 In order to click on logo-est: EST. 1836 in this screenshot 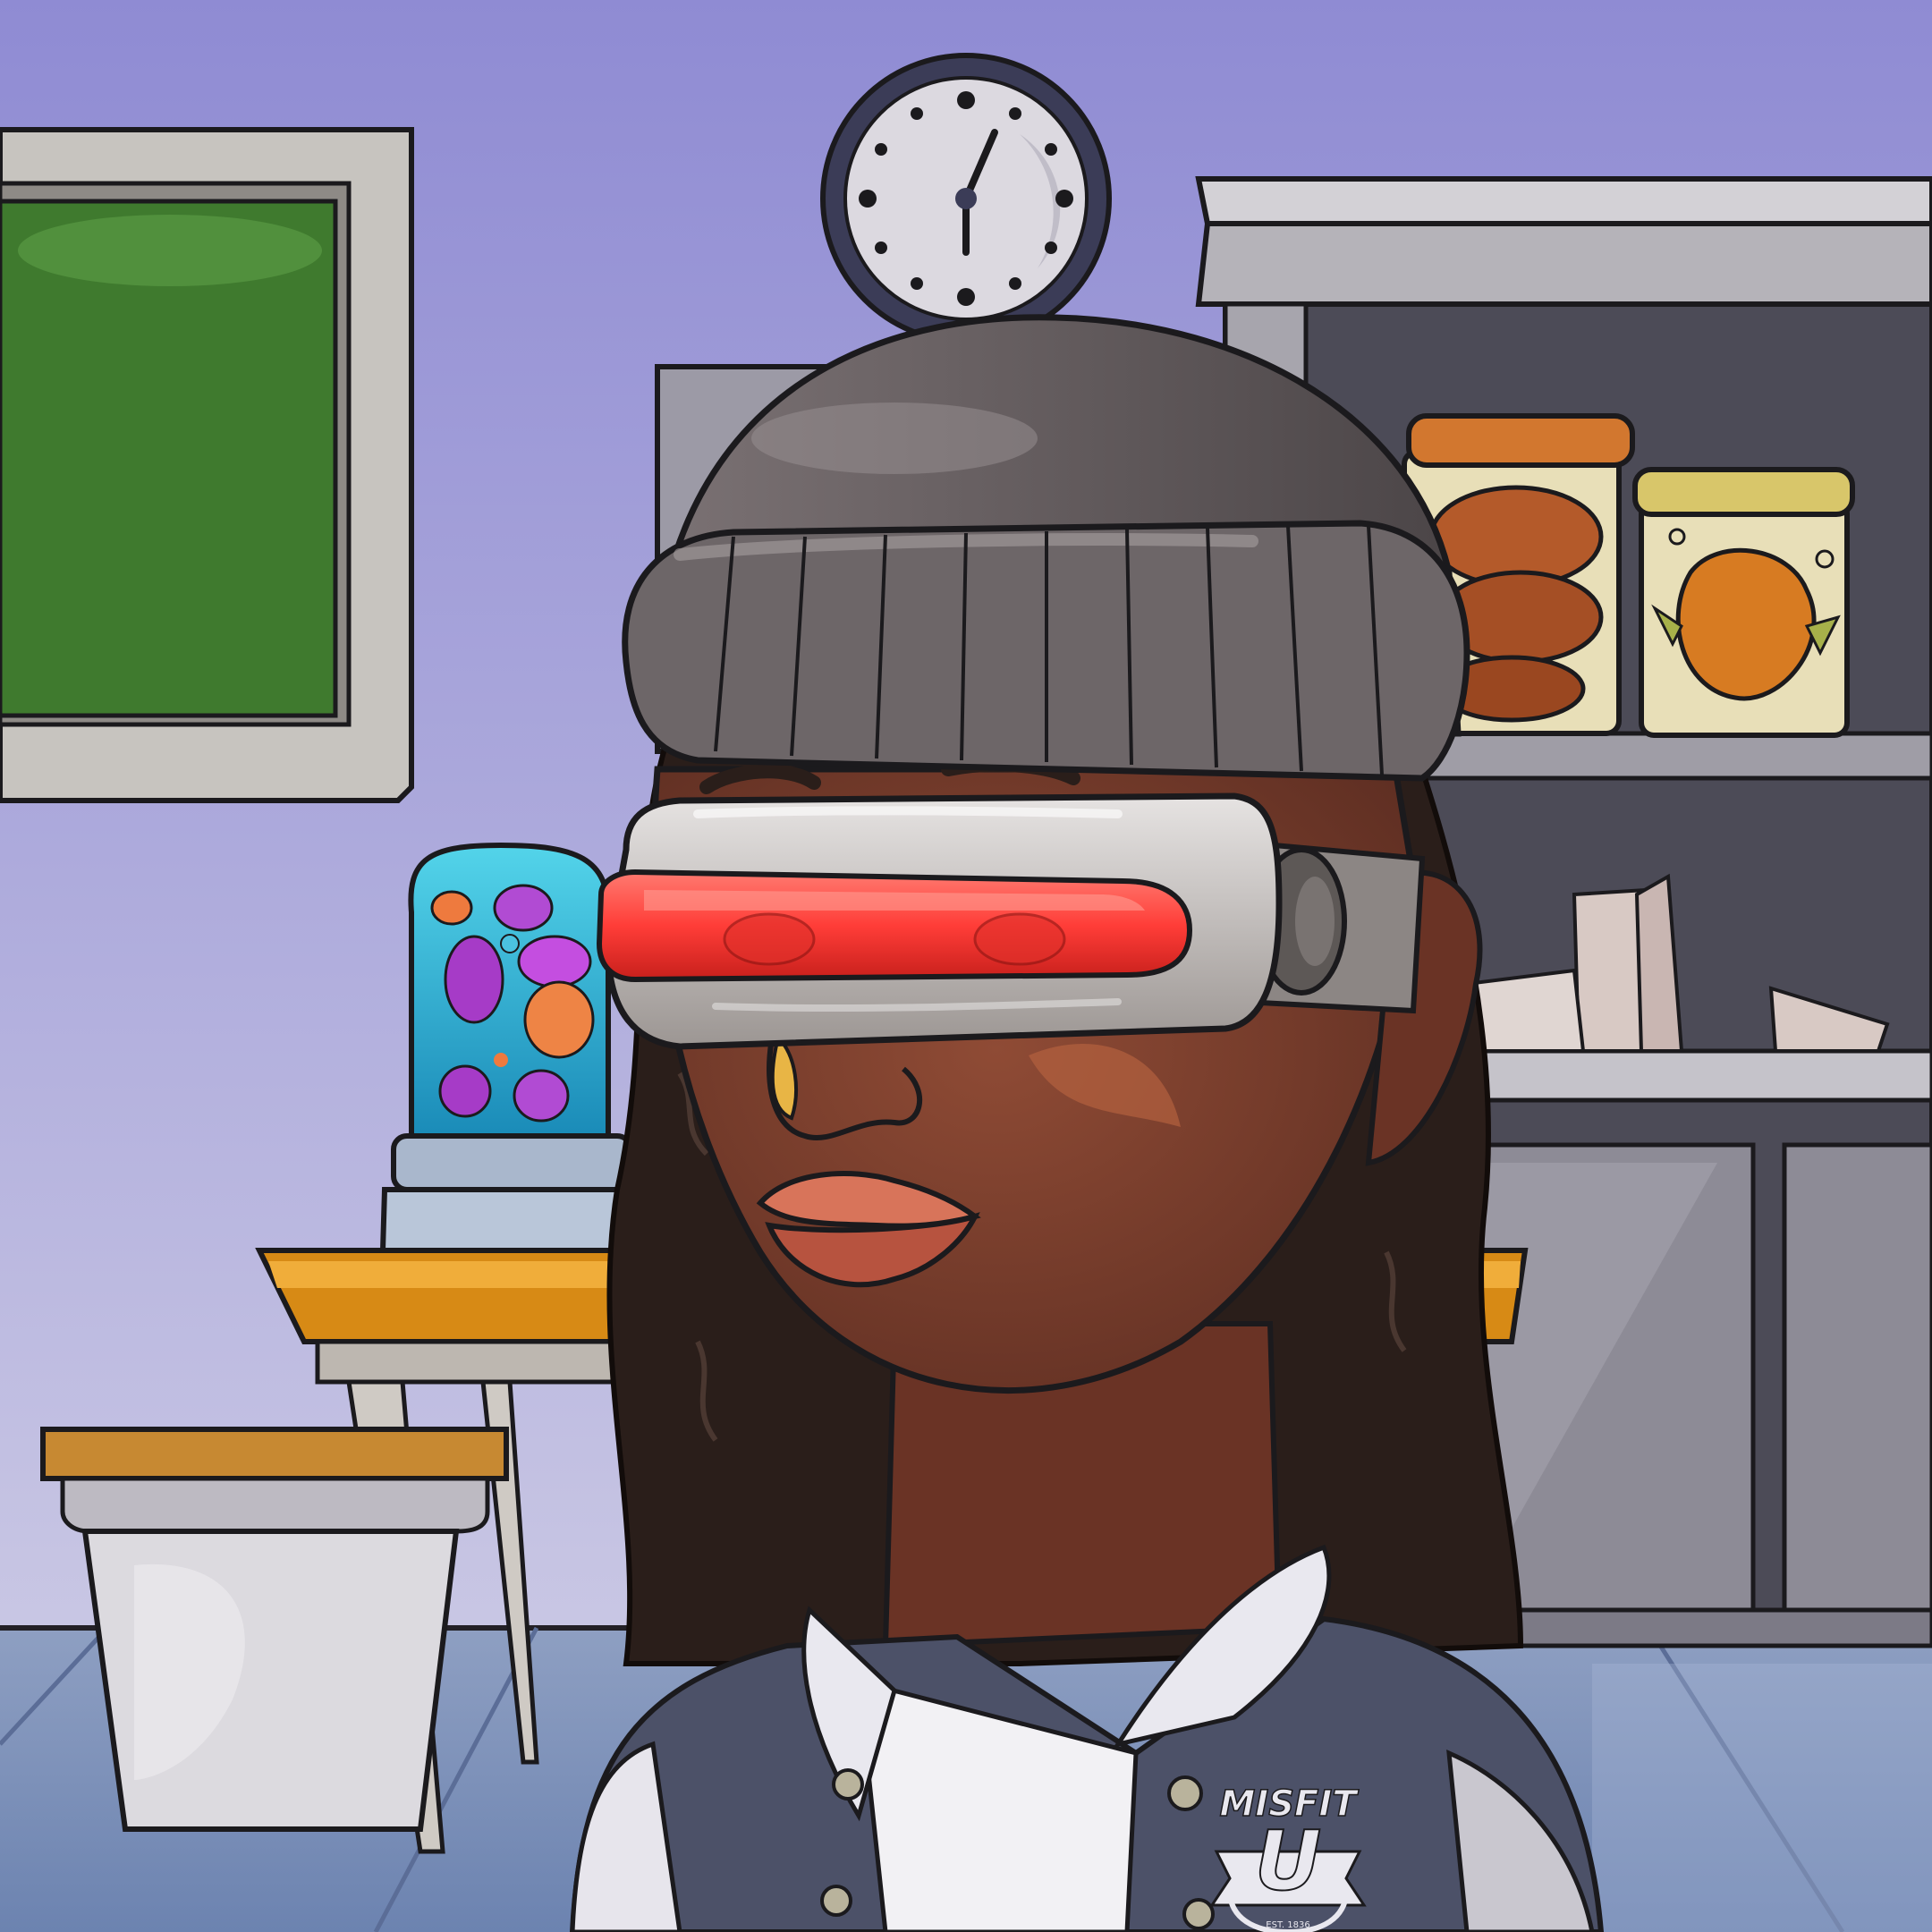, I will do `click(1287, 1925)`.